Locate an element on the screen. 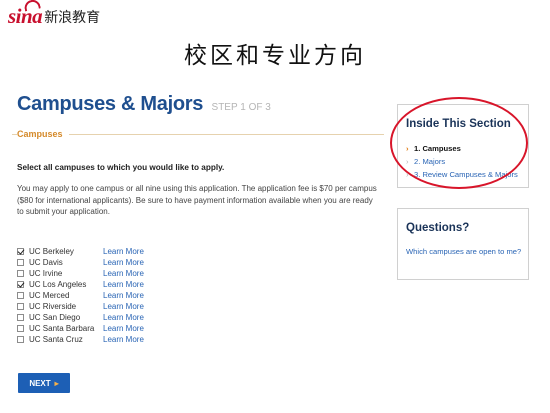 The width and height of the screenshot is (550, 413). slide-title: 校区和专业方向 is located at coordinates (275, 56).